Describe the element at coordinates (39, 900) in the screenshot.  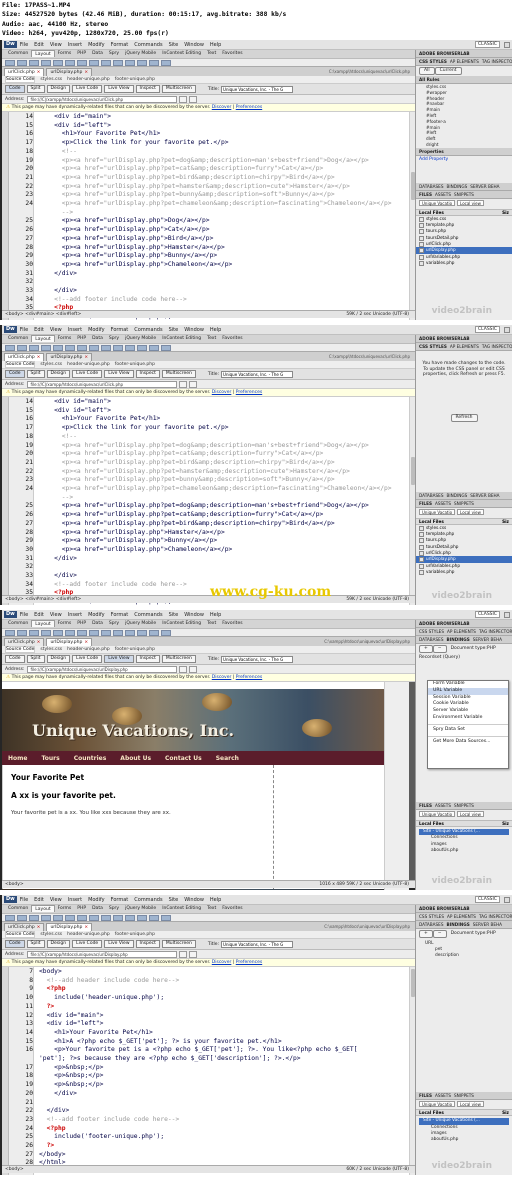
I see `menu-edit: Edit` at that location.